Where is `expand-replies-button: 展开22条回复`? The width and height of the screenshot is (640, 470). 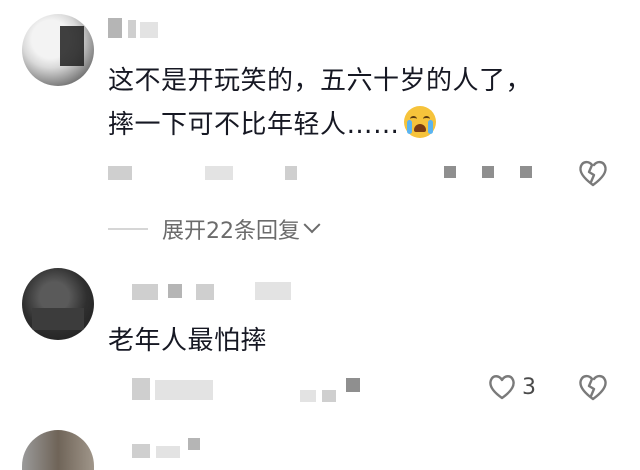
expand-replies-button: 展开22条回复 is located at coordinates (214, 229).